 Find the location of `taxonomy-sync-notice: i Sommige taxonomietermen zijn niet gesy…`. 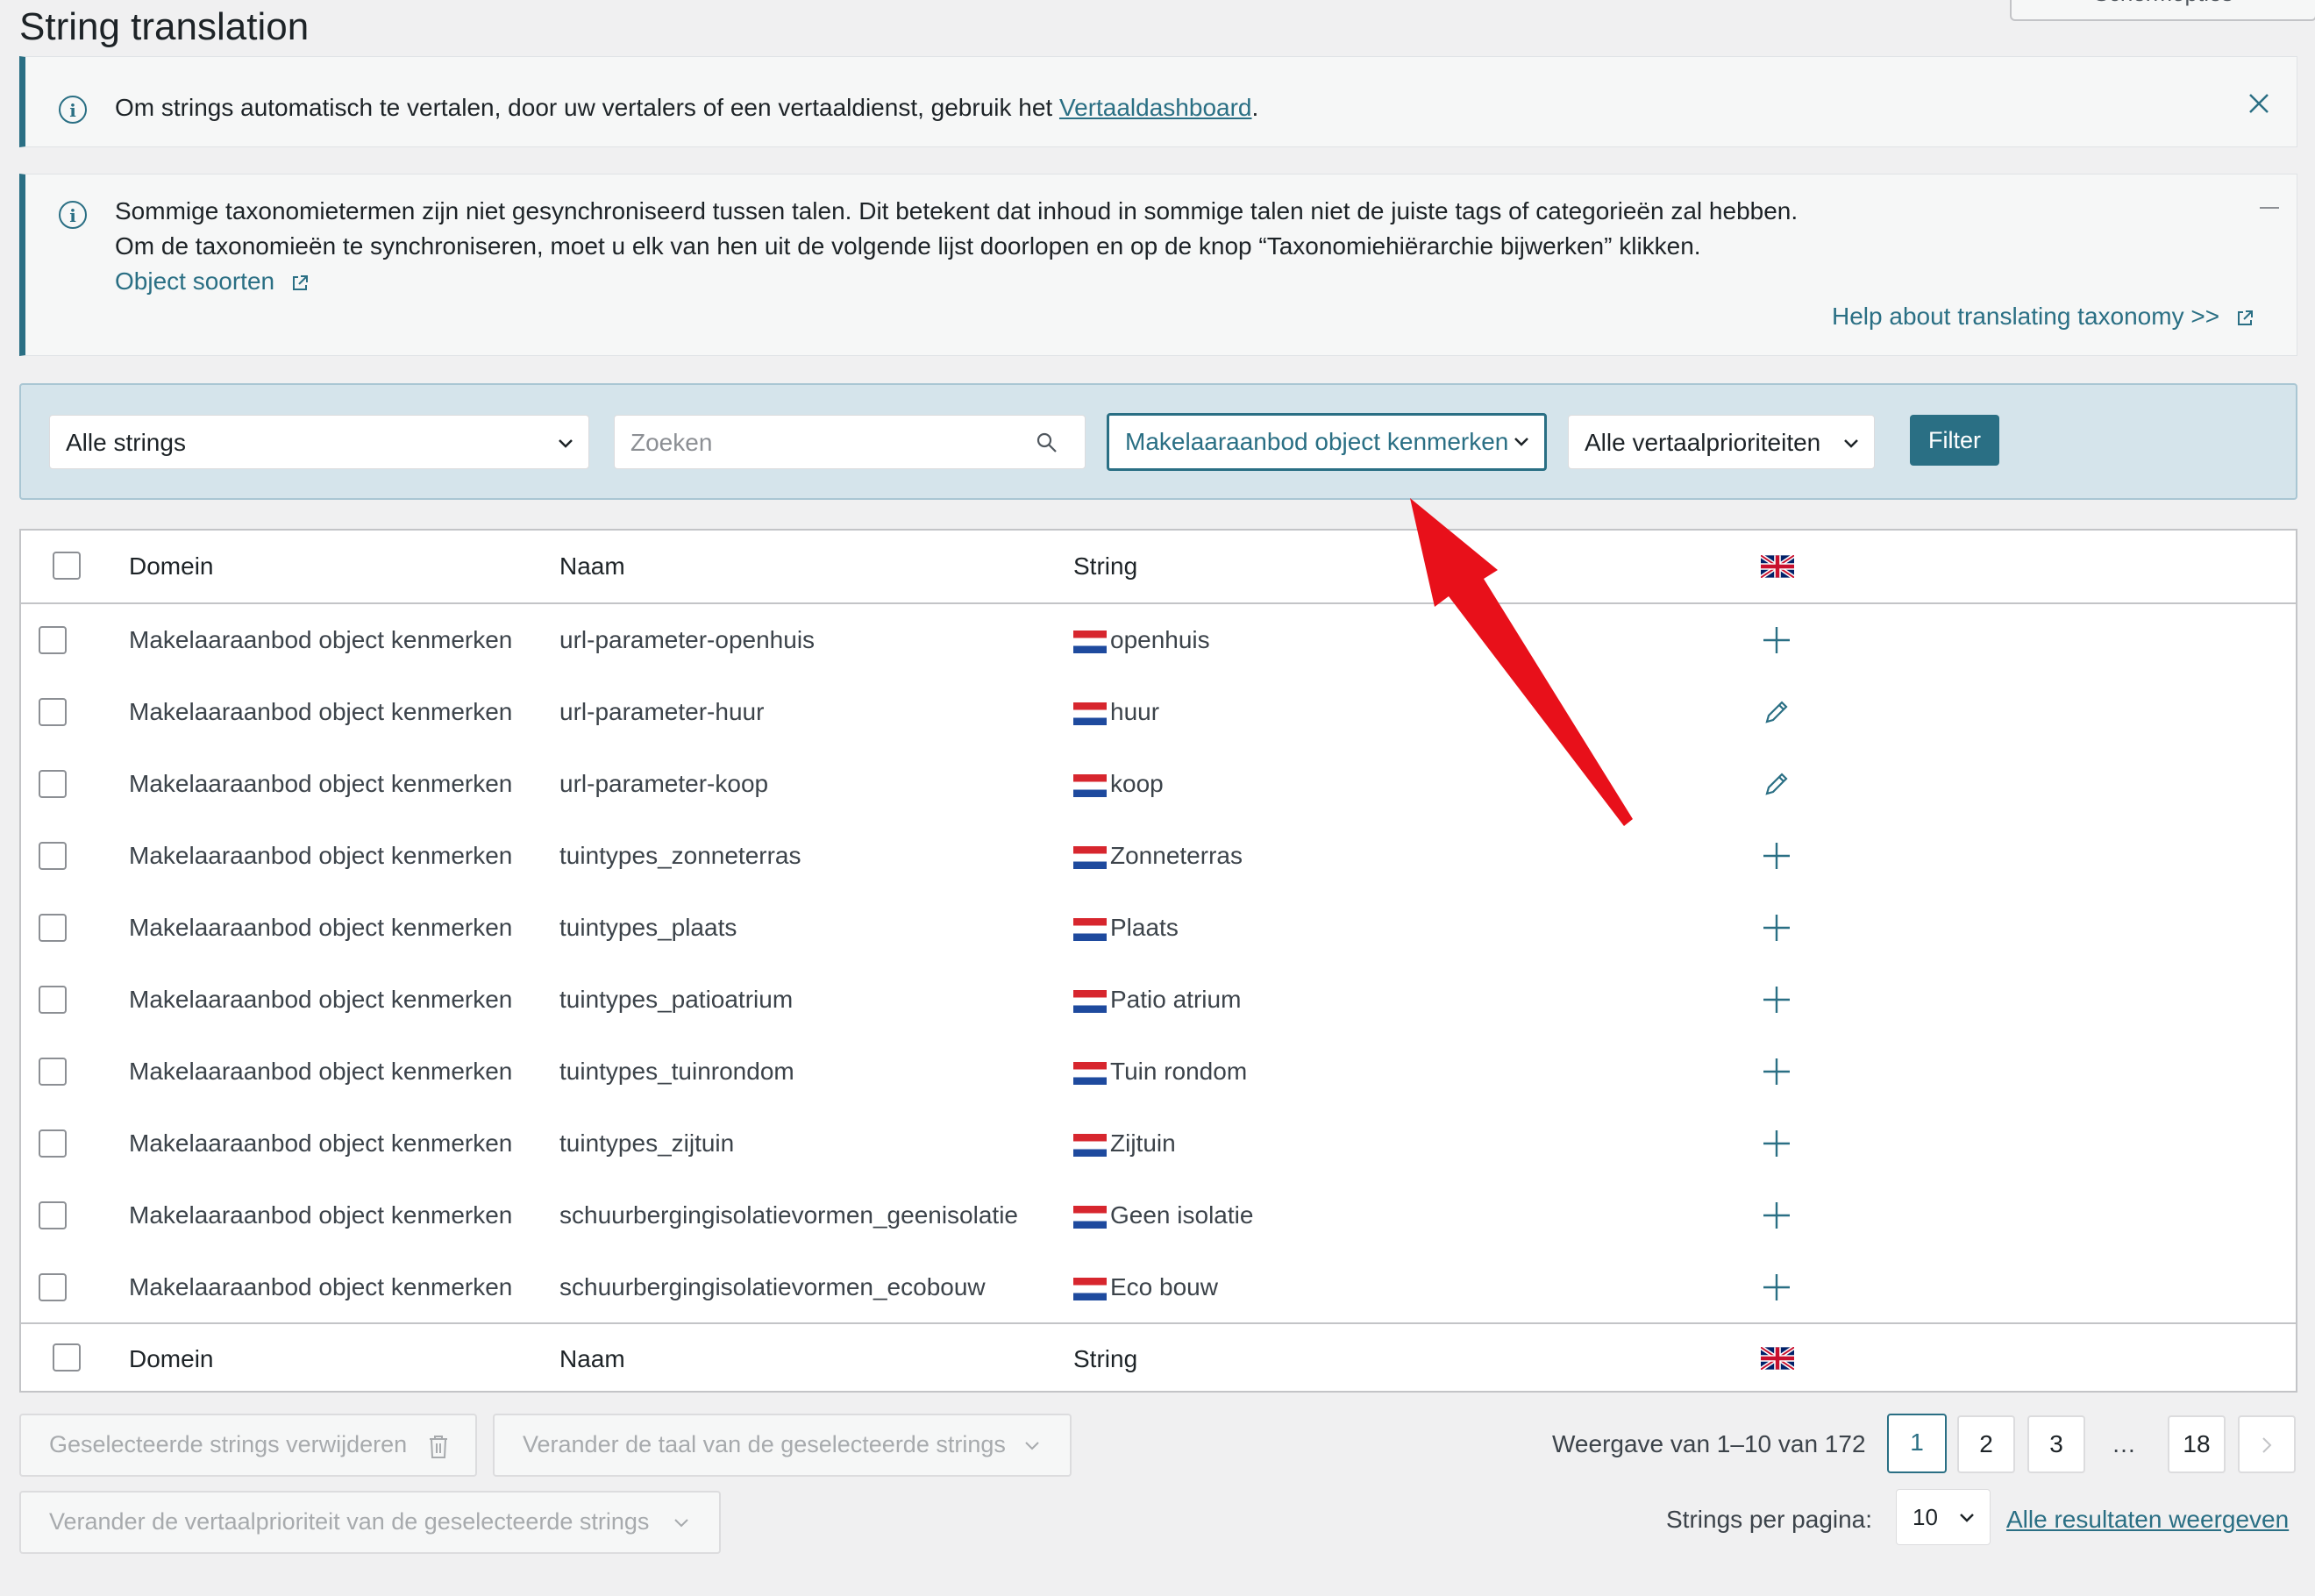

taxonomy-sync-notice: i Sommige taxonomietermen zijn niet gesy… is located at coordinates (1158, 265).